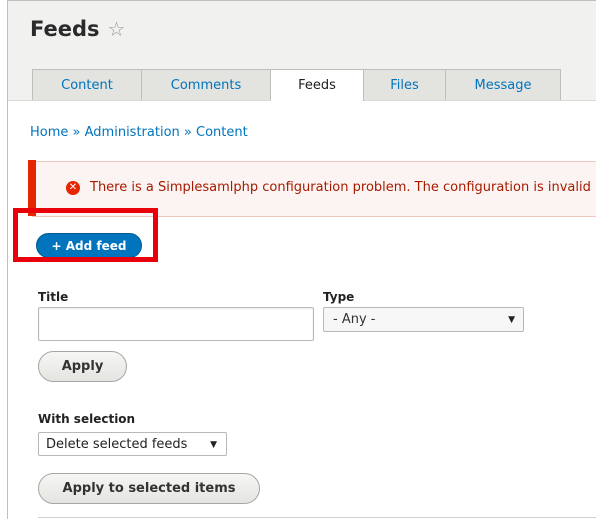  I want to click on type-filter-select: - Any - ▼, so click(423, 319).